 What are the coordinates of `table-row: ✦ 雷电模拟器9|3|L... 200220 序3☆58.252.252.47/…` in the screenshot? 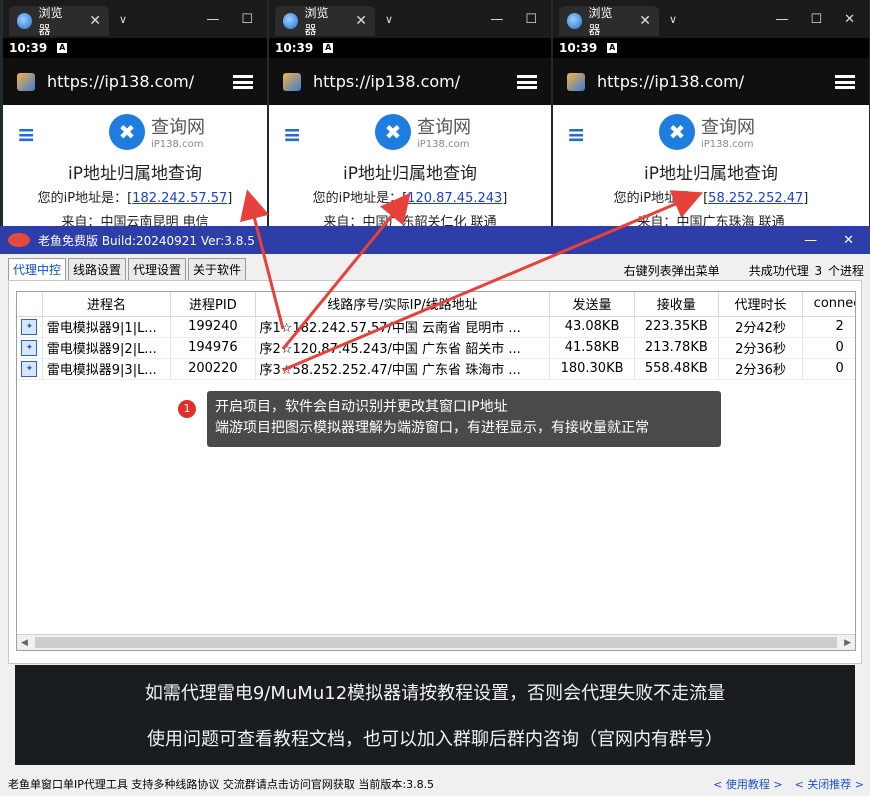 It's located at (436, 369).